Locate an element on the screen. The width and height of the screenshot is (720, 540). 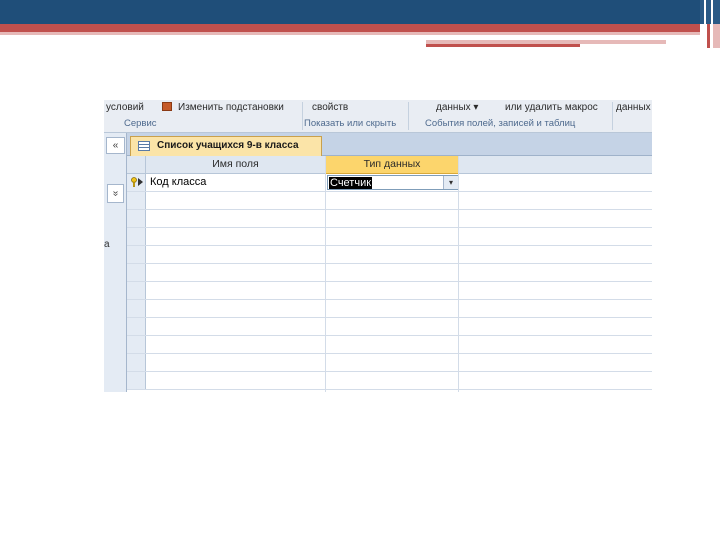
slide-accent-line-light is located at coordinates (350, 33).